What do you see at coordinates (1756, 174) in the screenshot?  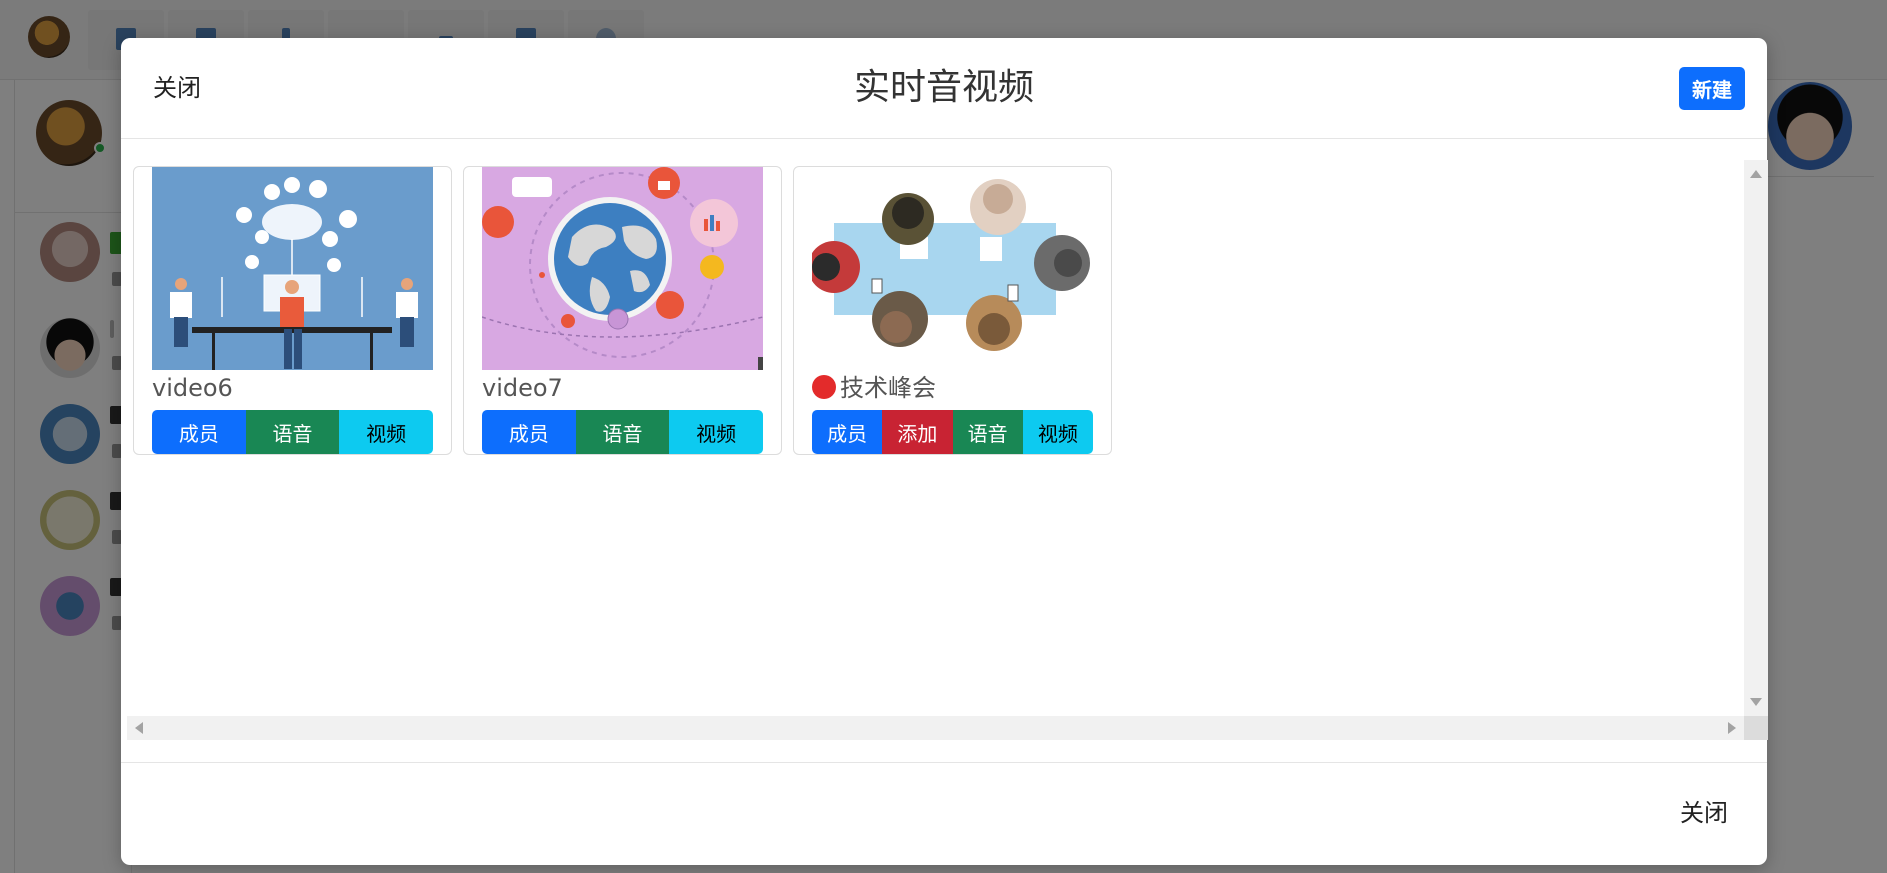 I see `scroll-up-arrow-icon` at bounding box center [1756, 174].